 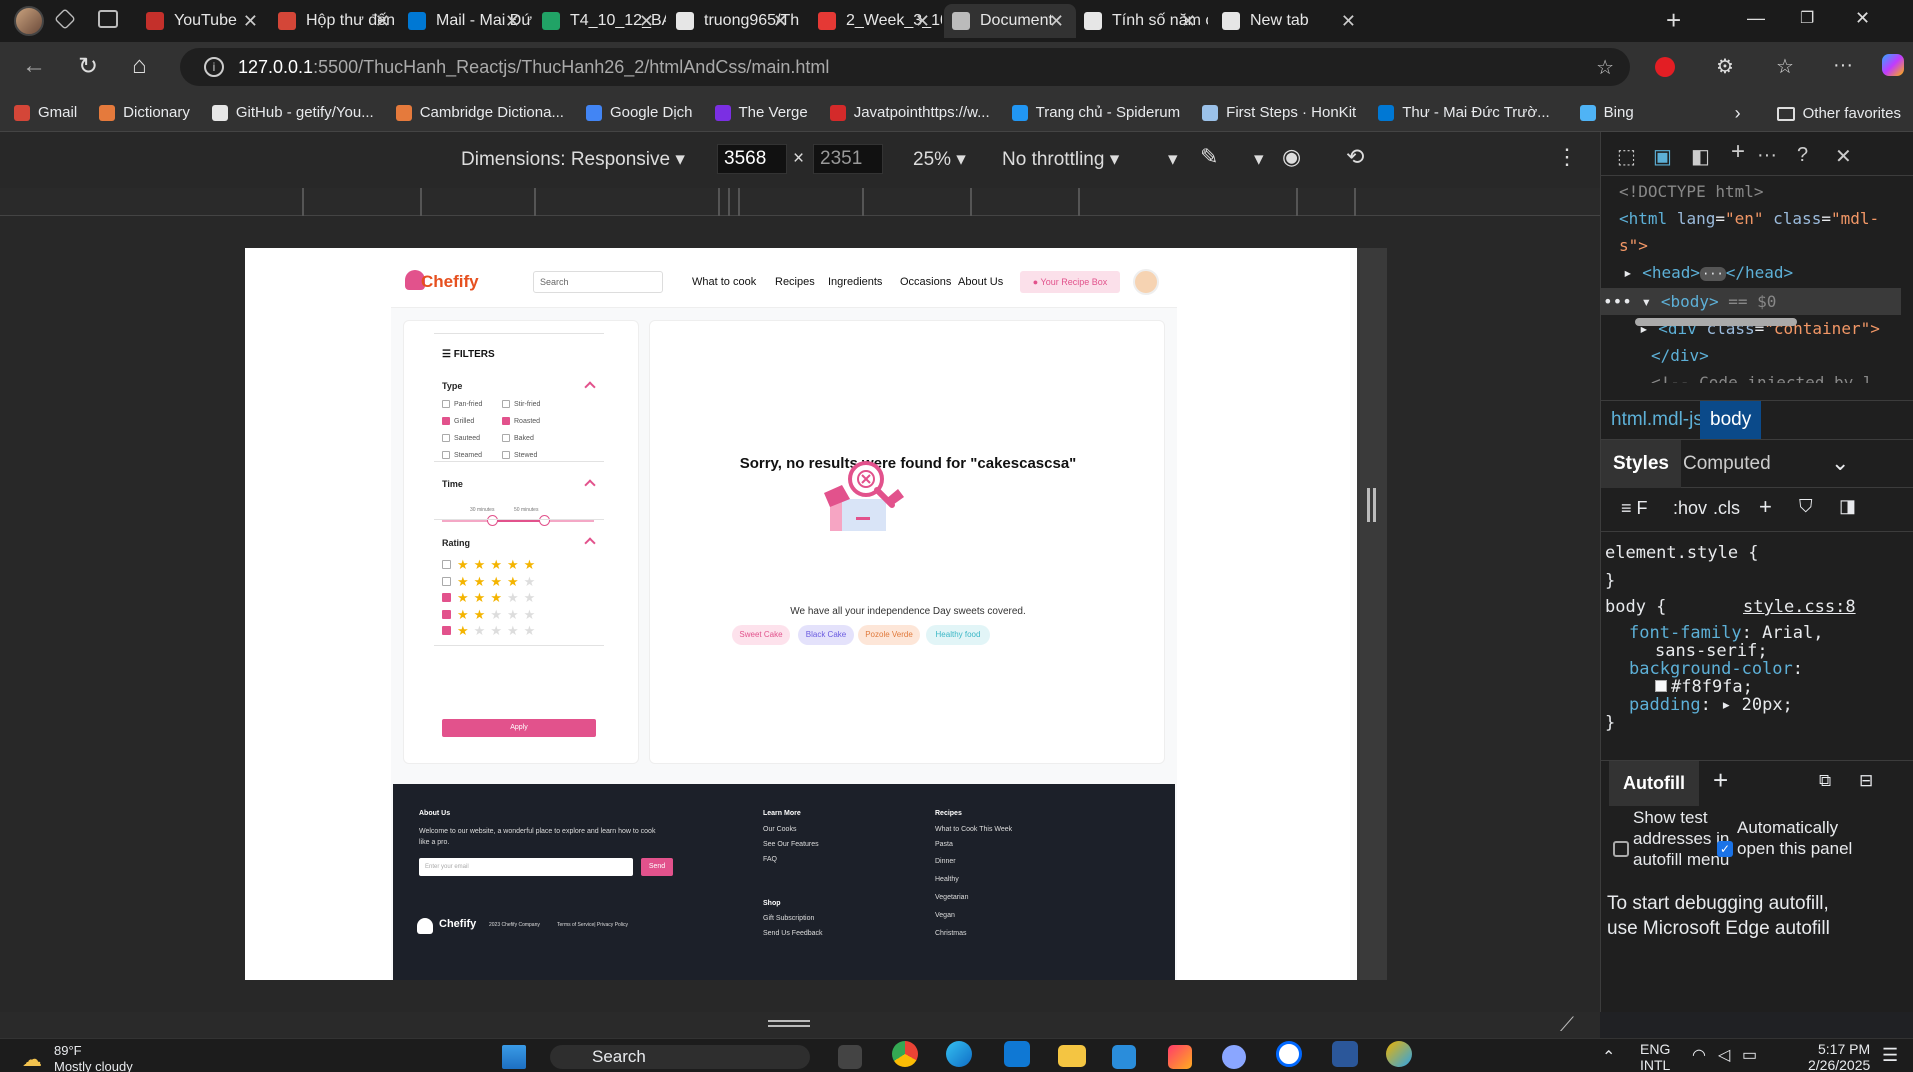 What do you see at coordinates (492, 520) in the screenshot?
I see `slider-min-handle` at bounding box center [492, 520].